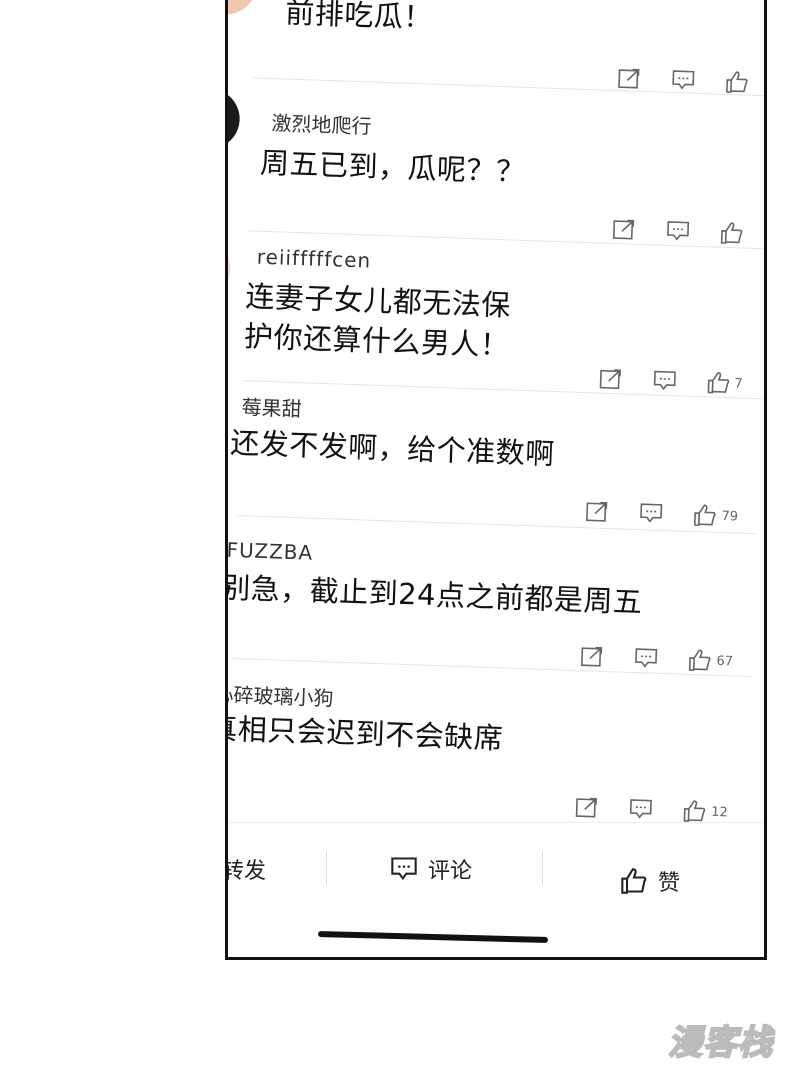  I want to click on comment-actions: 12, so click(651, 809).